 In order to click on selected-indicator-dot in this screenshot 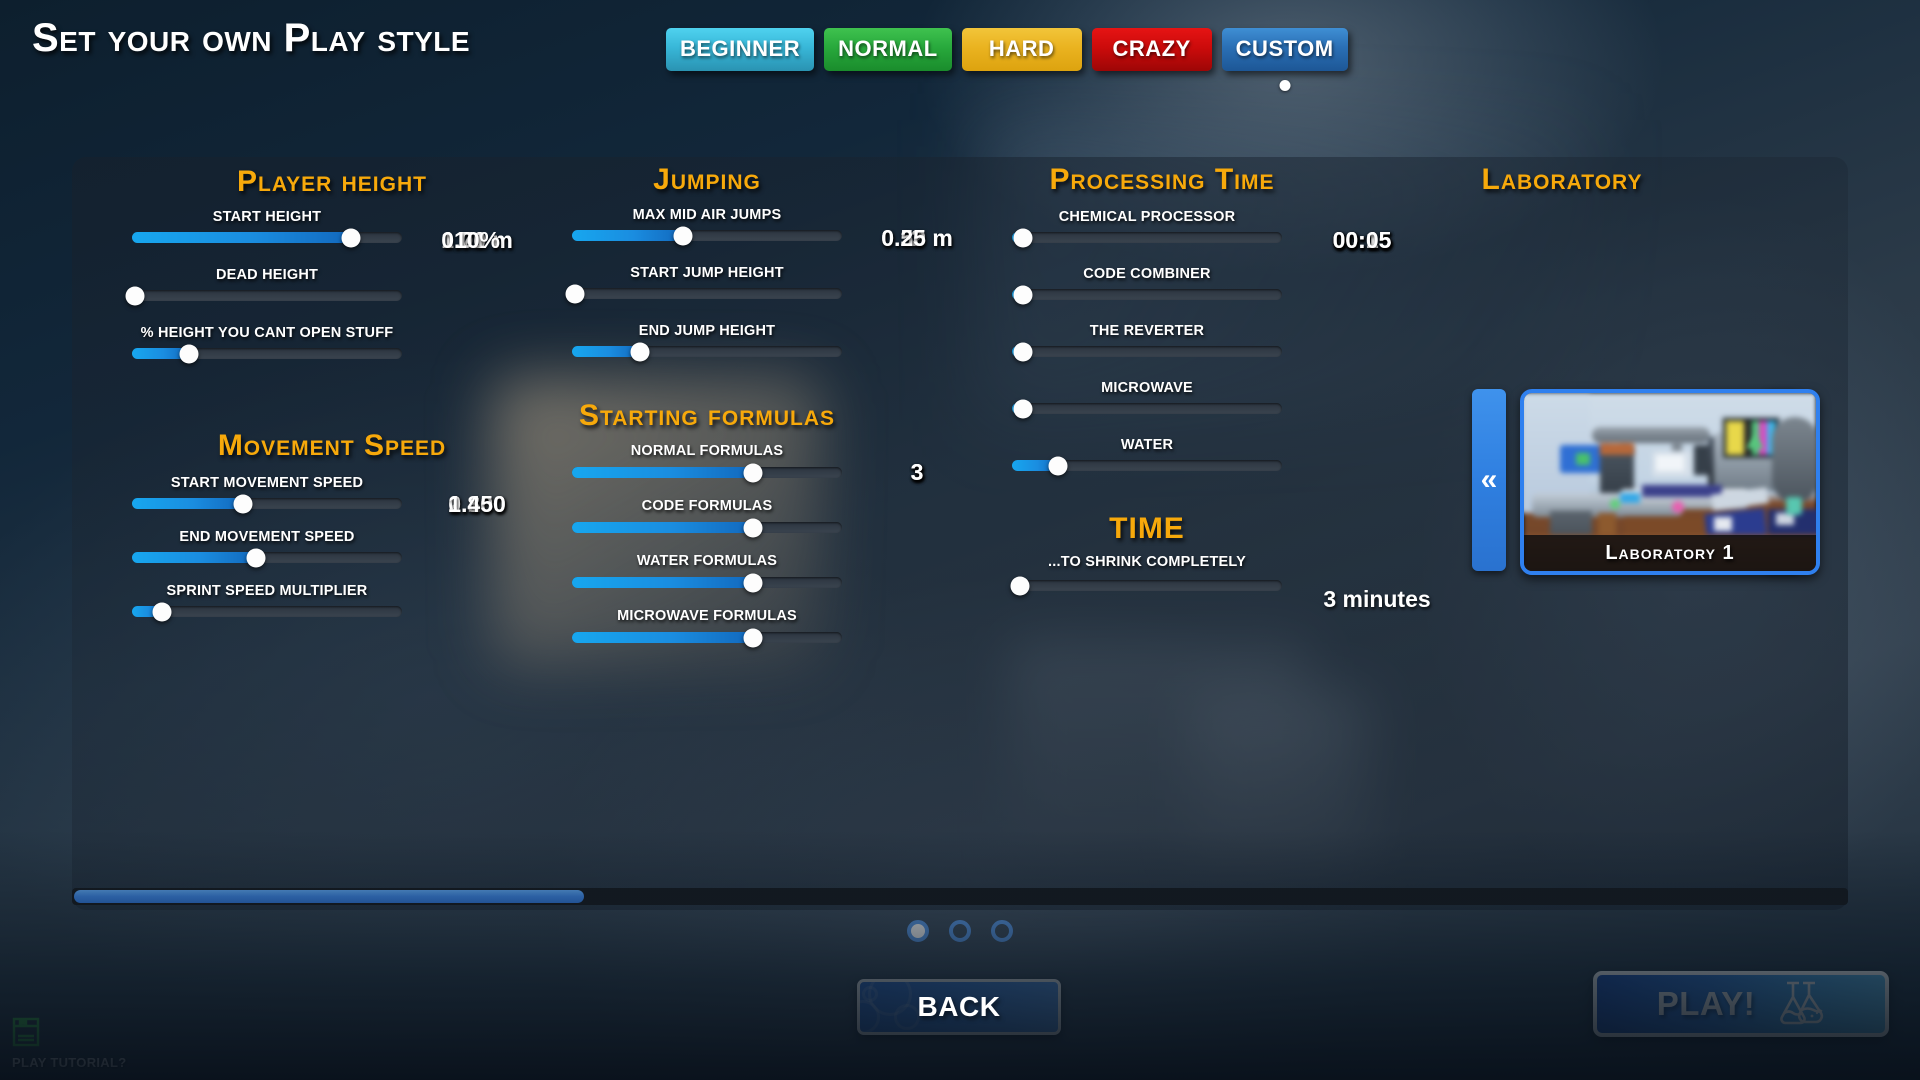, I will do `click(1285, 85)`.